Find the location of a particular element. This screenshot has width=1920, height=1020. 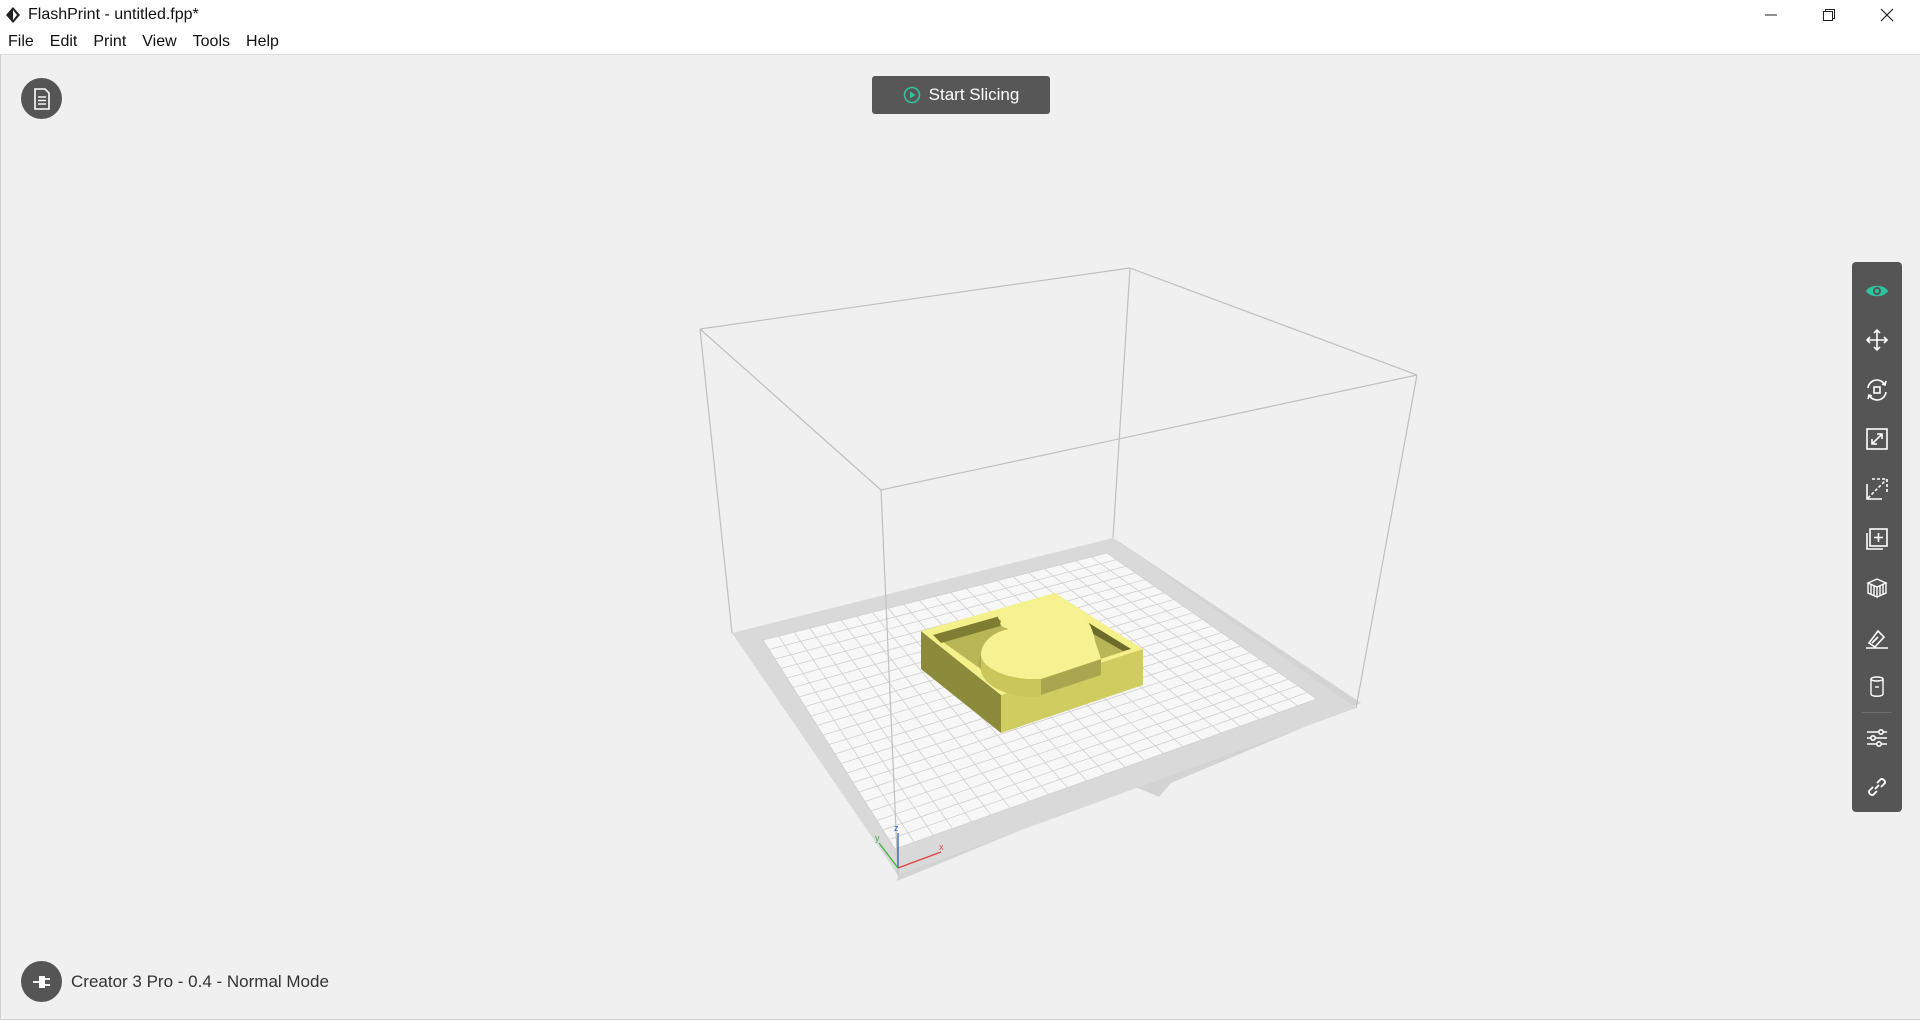

lay-on-face-icon is located at coordinates (1877, 639).